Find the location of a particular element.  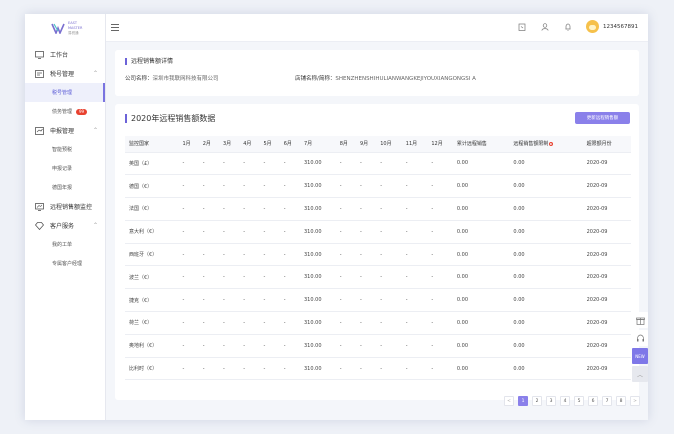

column-header: 11月 is located at coordinates (414, 144).